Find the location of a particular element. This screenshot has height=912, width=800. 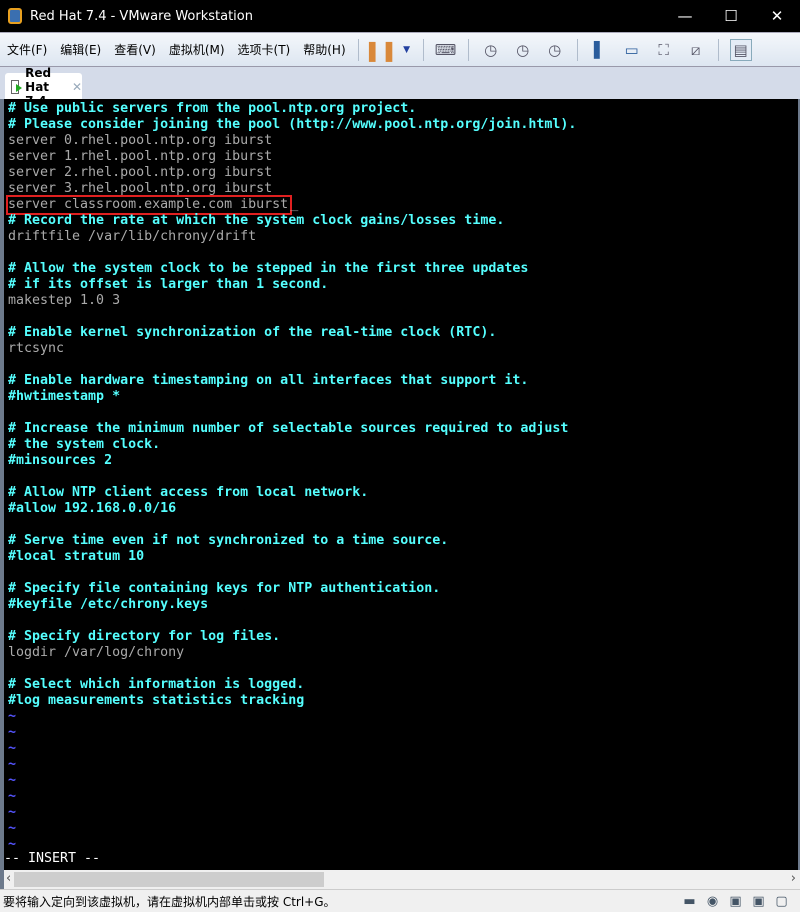

unity-icon: ⧄ is located at coordinates (696, 50).